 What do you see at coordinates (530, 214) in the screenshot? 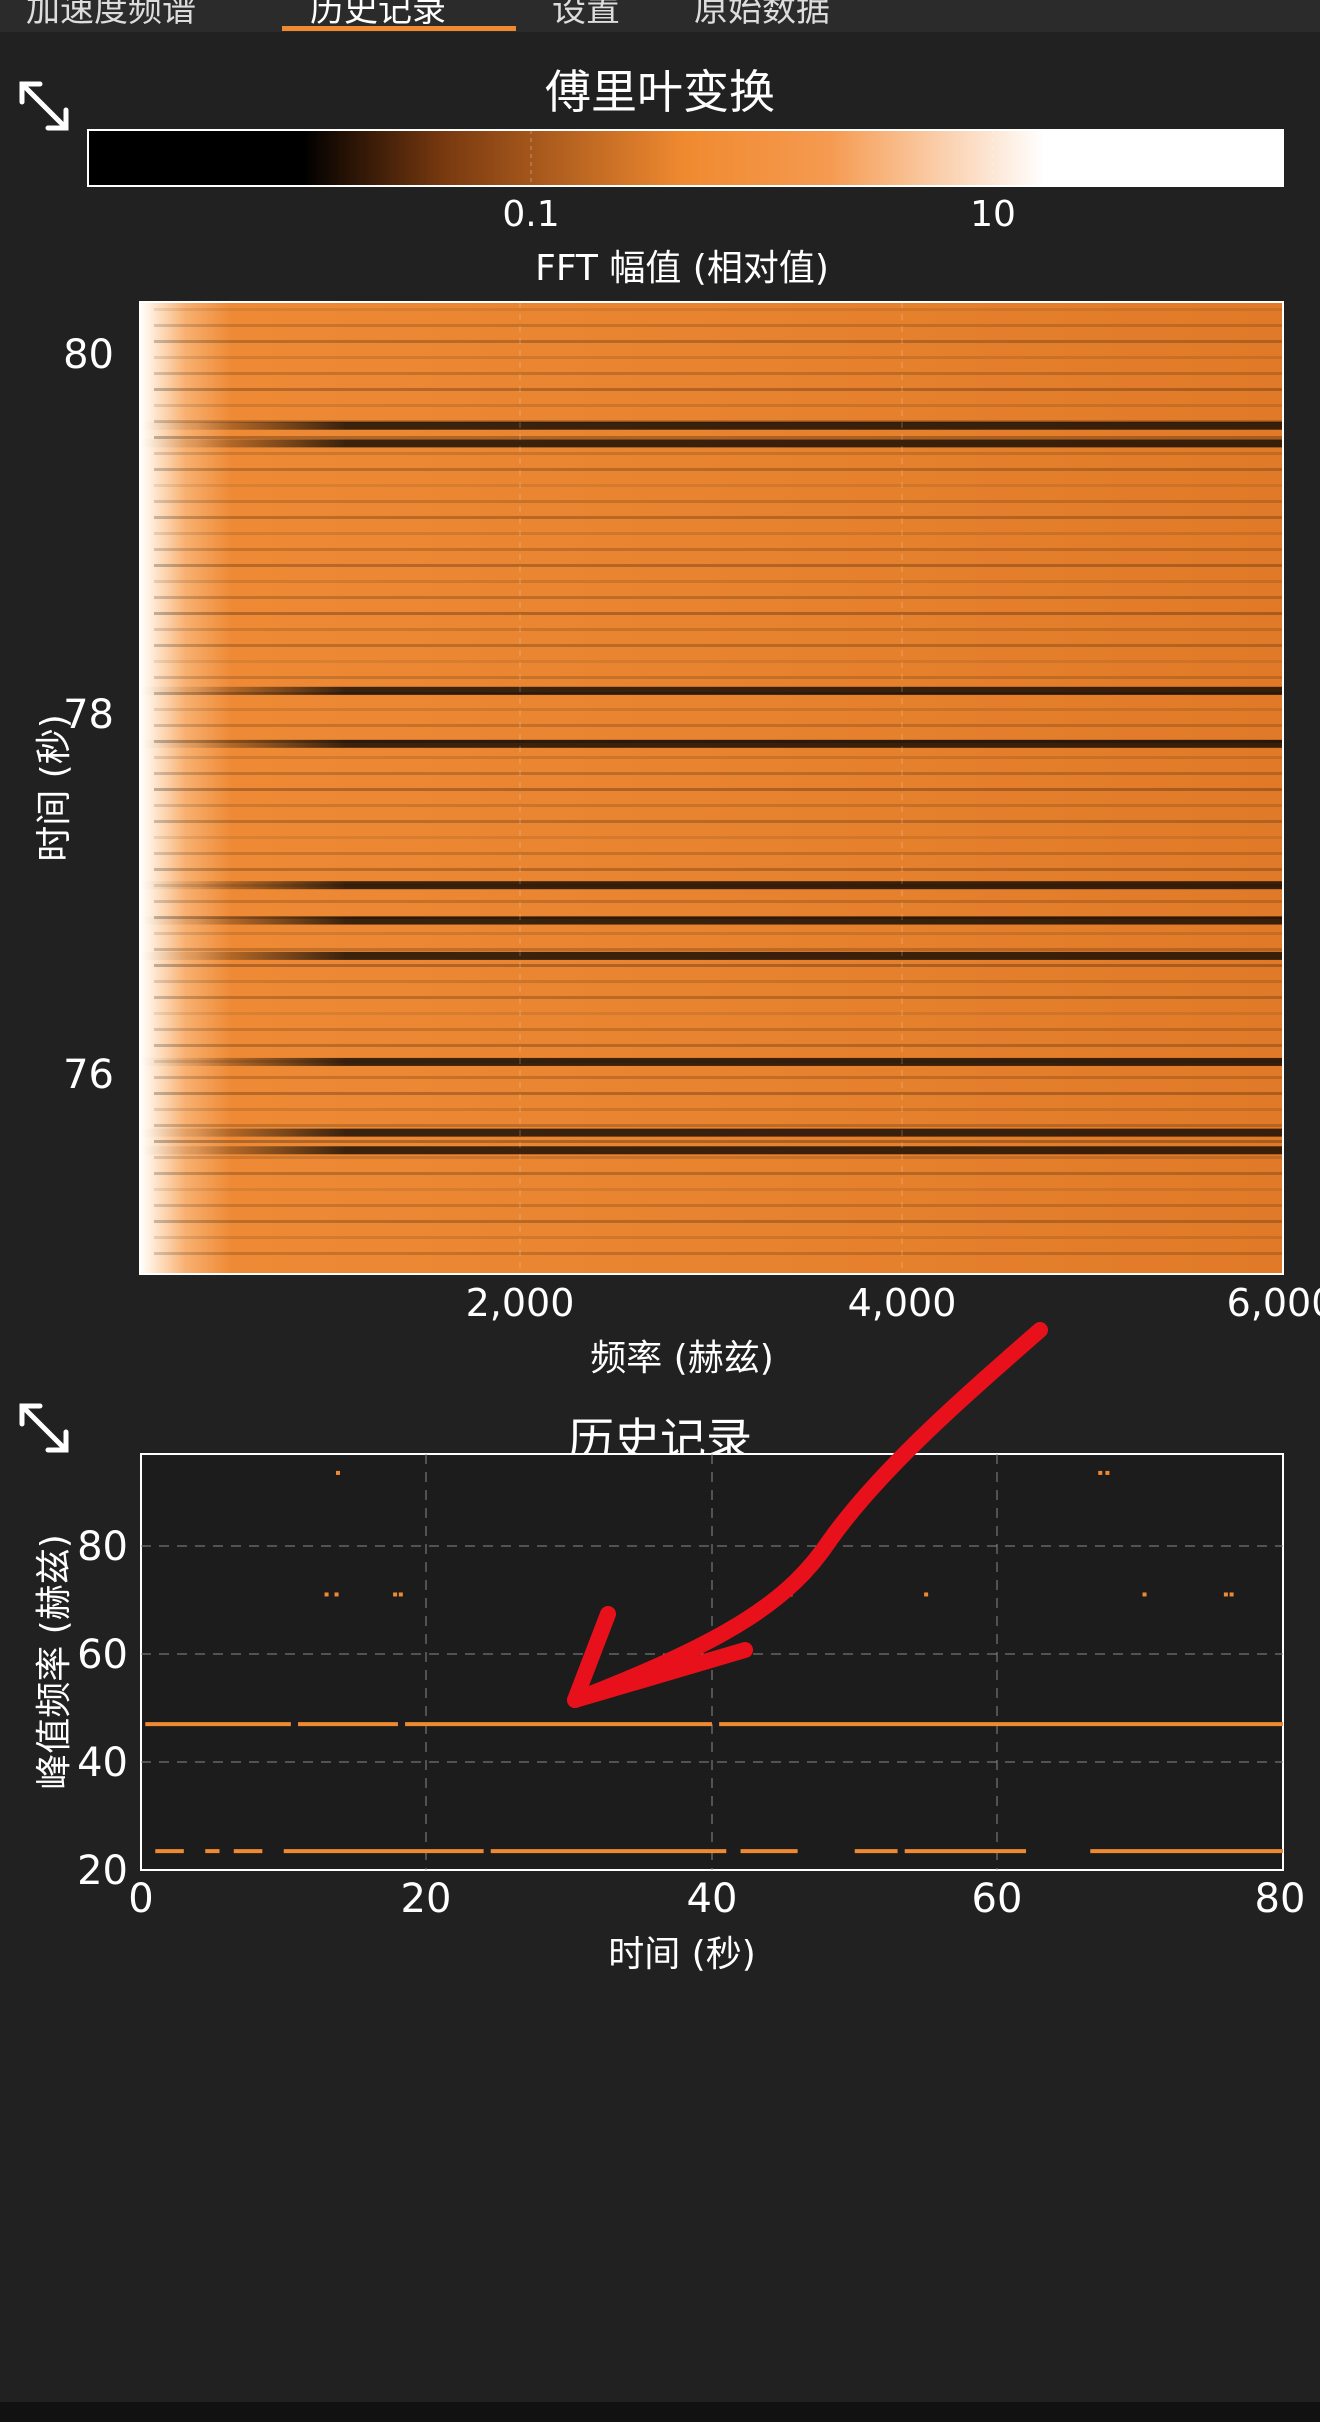
I see `colorbar-tick-label: 0.1` at bounding box center [530, 214].